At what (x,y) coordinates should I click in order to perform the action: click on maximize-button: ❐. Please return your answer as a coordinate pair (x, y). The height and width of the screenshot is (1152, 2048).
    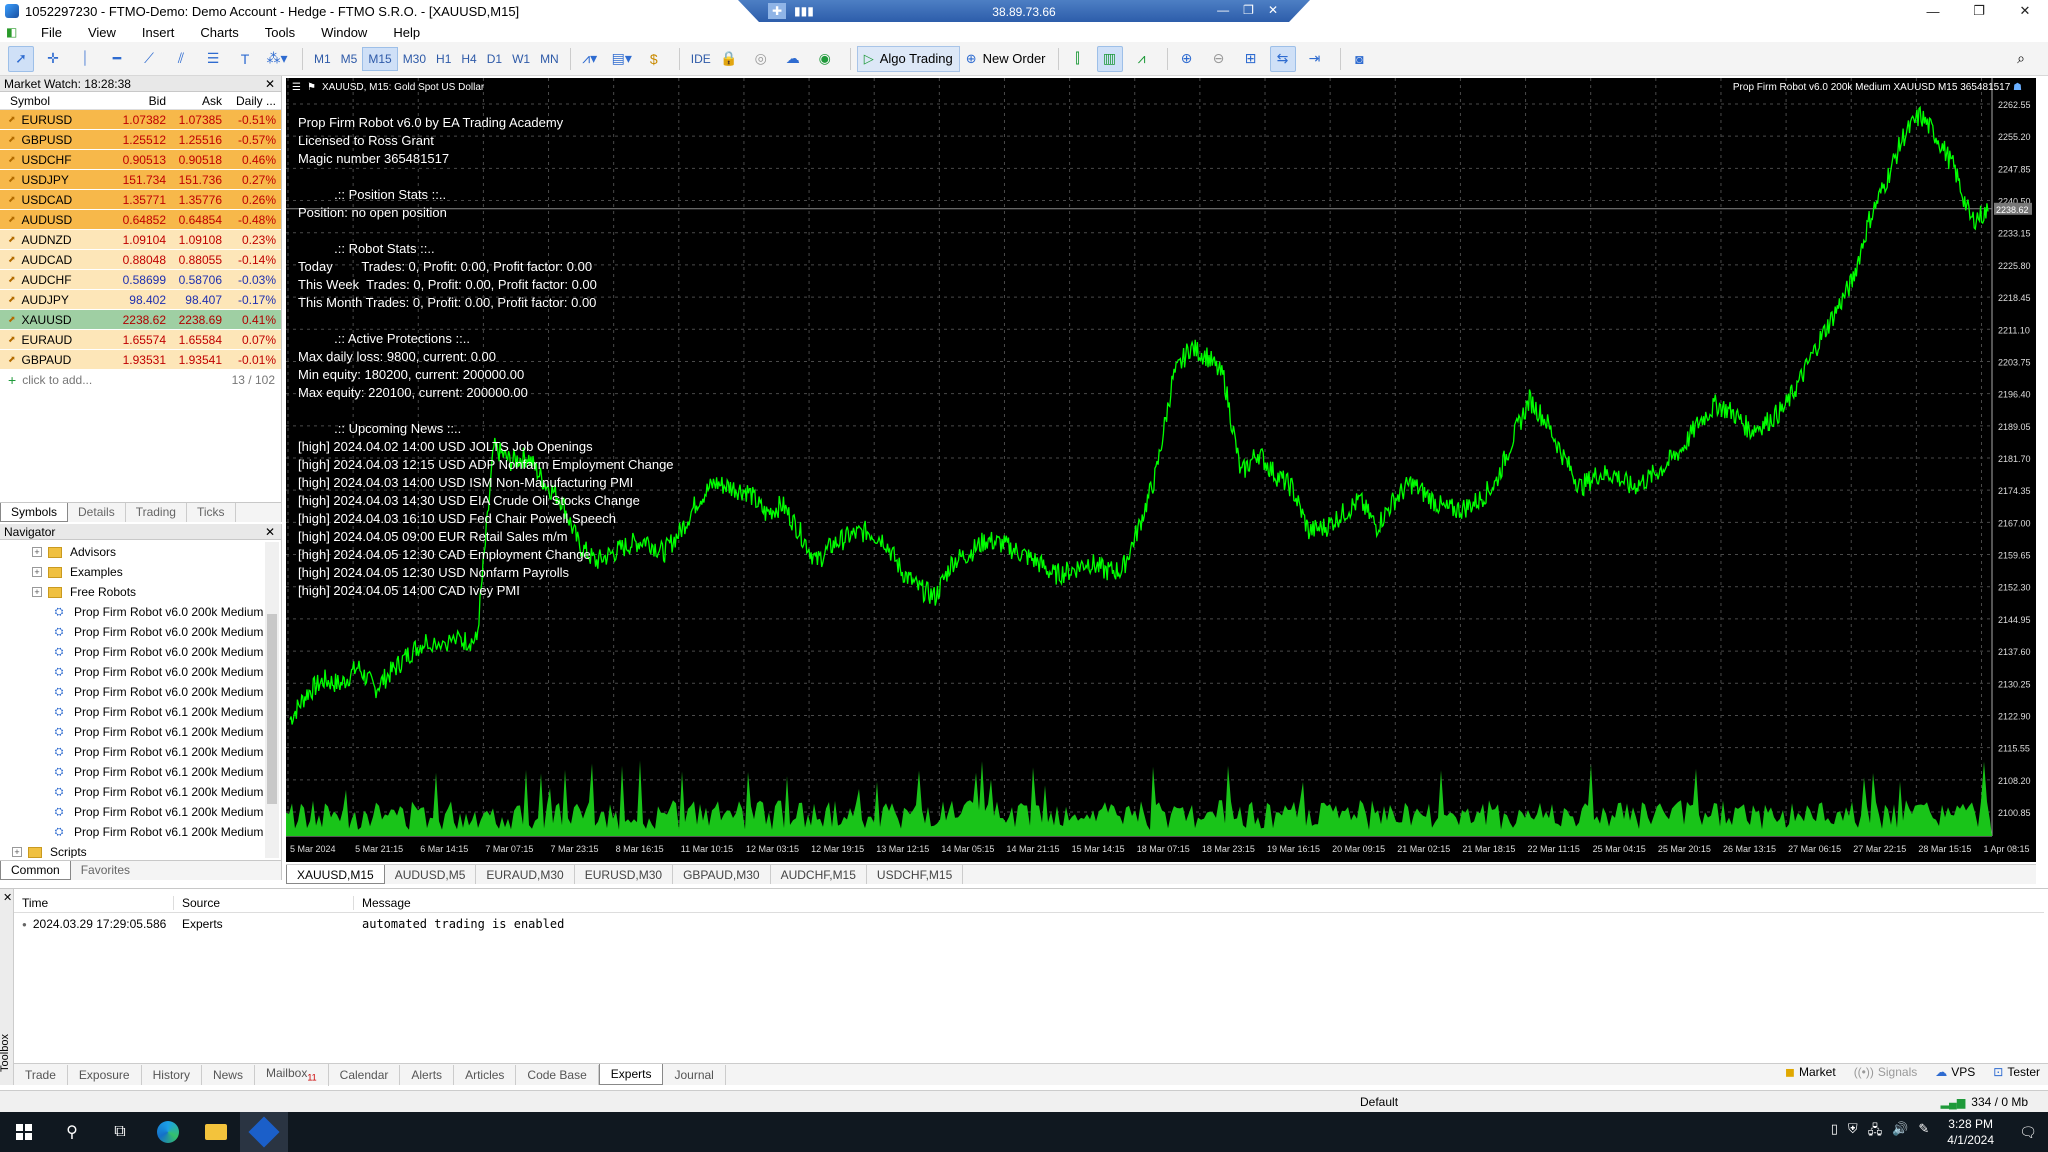
    Looking at the image, I should click on (1979, 11).